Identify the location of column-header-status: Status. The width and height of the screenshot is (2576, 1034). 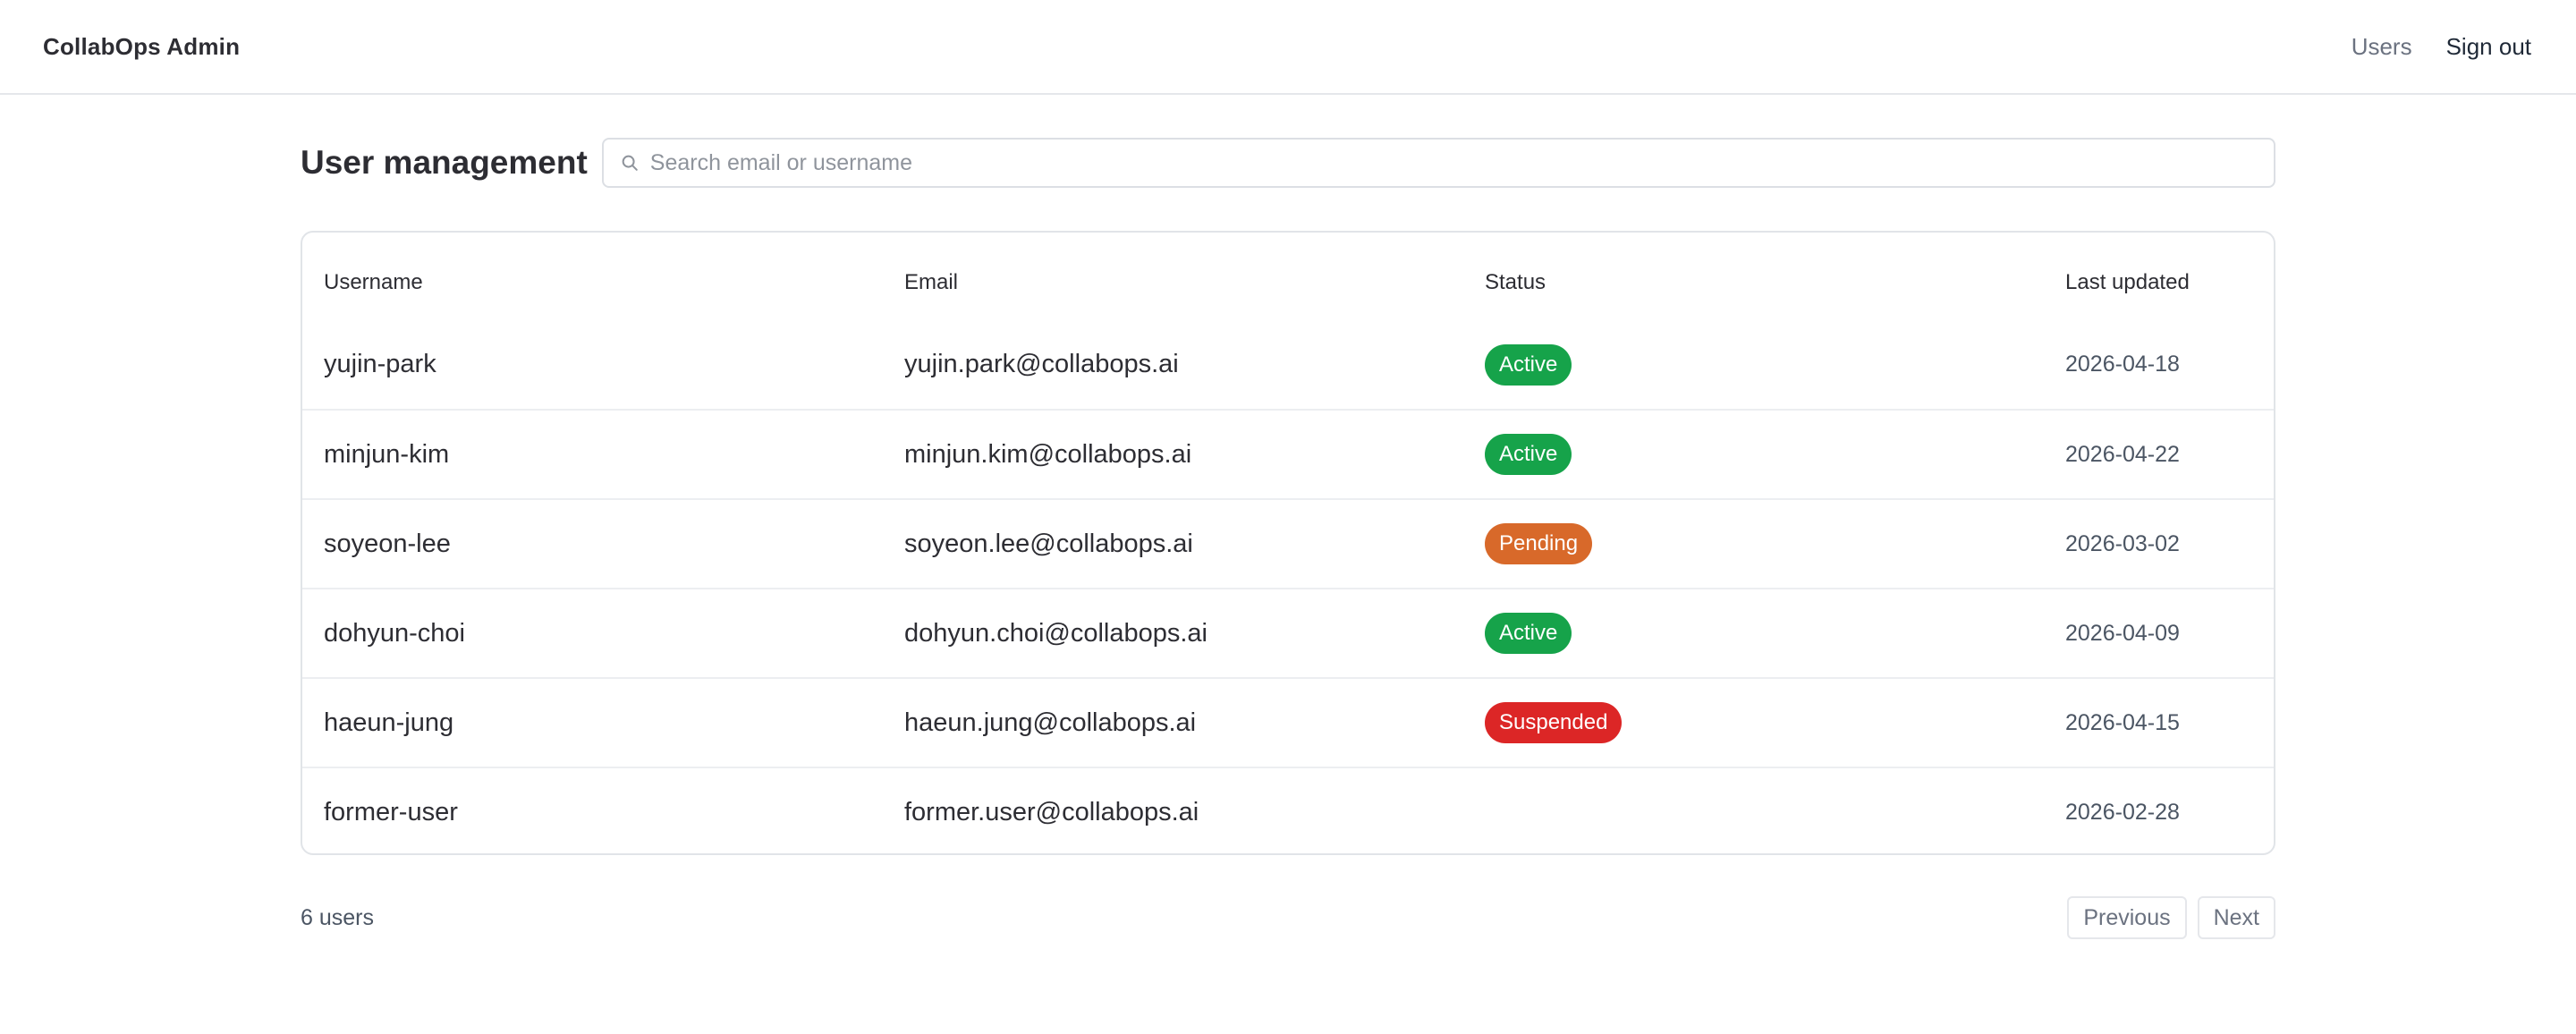
(1515, 282).